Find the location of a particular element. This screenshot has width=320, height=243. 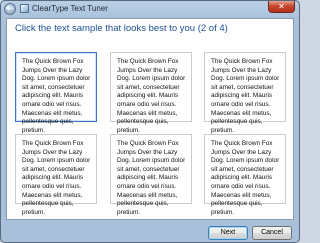

next-button: Next is located at coordinates (228, 233).